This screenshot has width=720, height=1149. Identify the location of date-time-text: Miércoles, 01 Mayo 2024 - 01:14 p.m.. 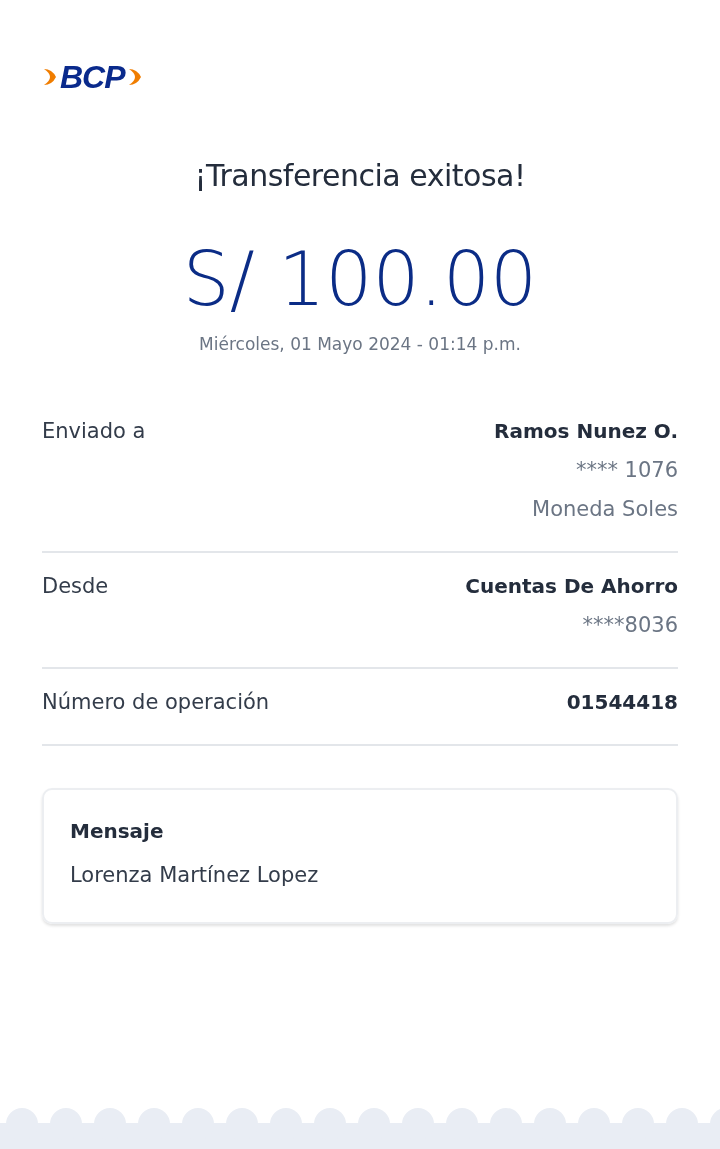
(360, 344).